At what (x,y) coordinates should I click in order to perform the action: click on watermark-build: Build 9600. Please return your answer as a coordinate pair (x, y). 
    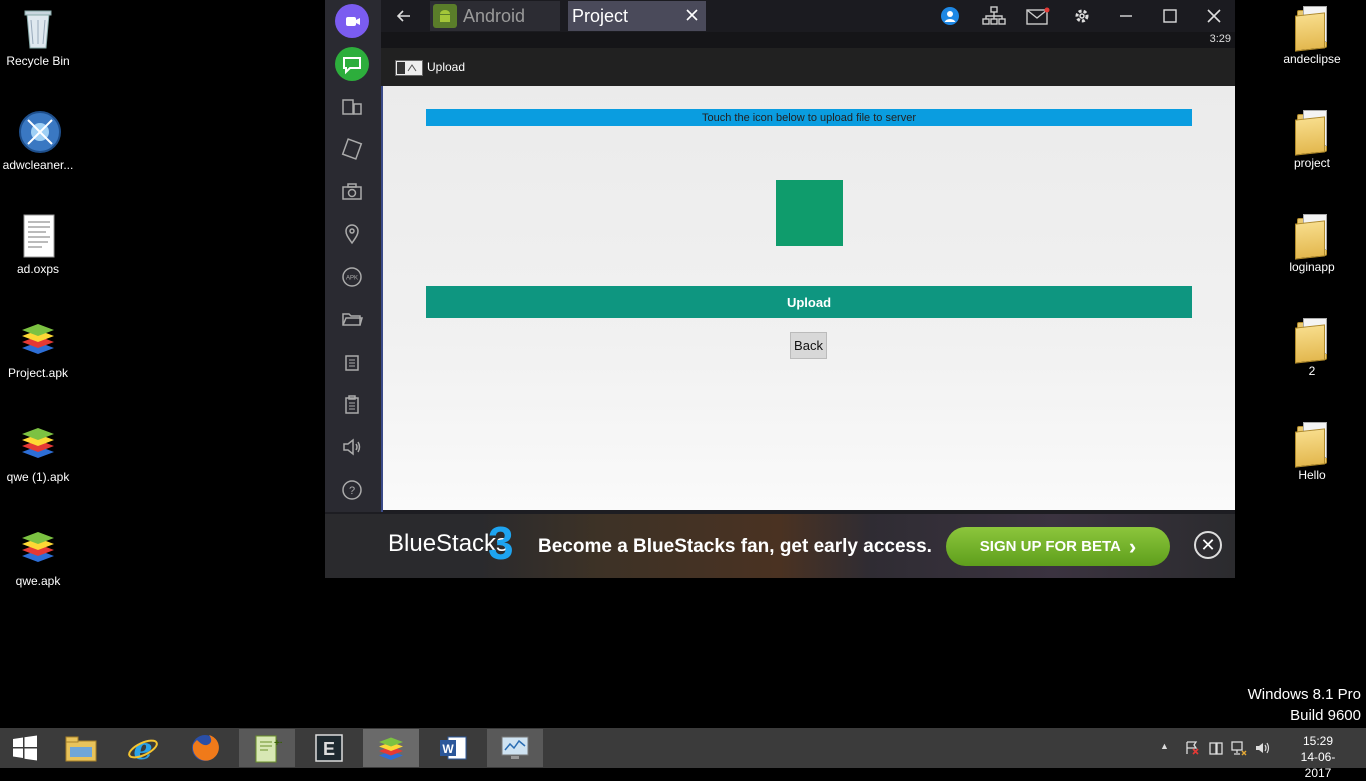
    Looking at the image, I should click on (1325, 715).